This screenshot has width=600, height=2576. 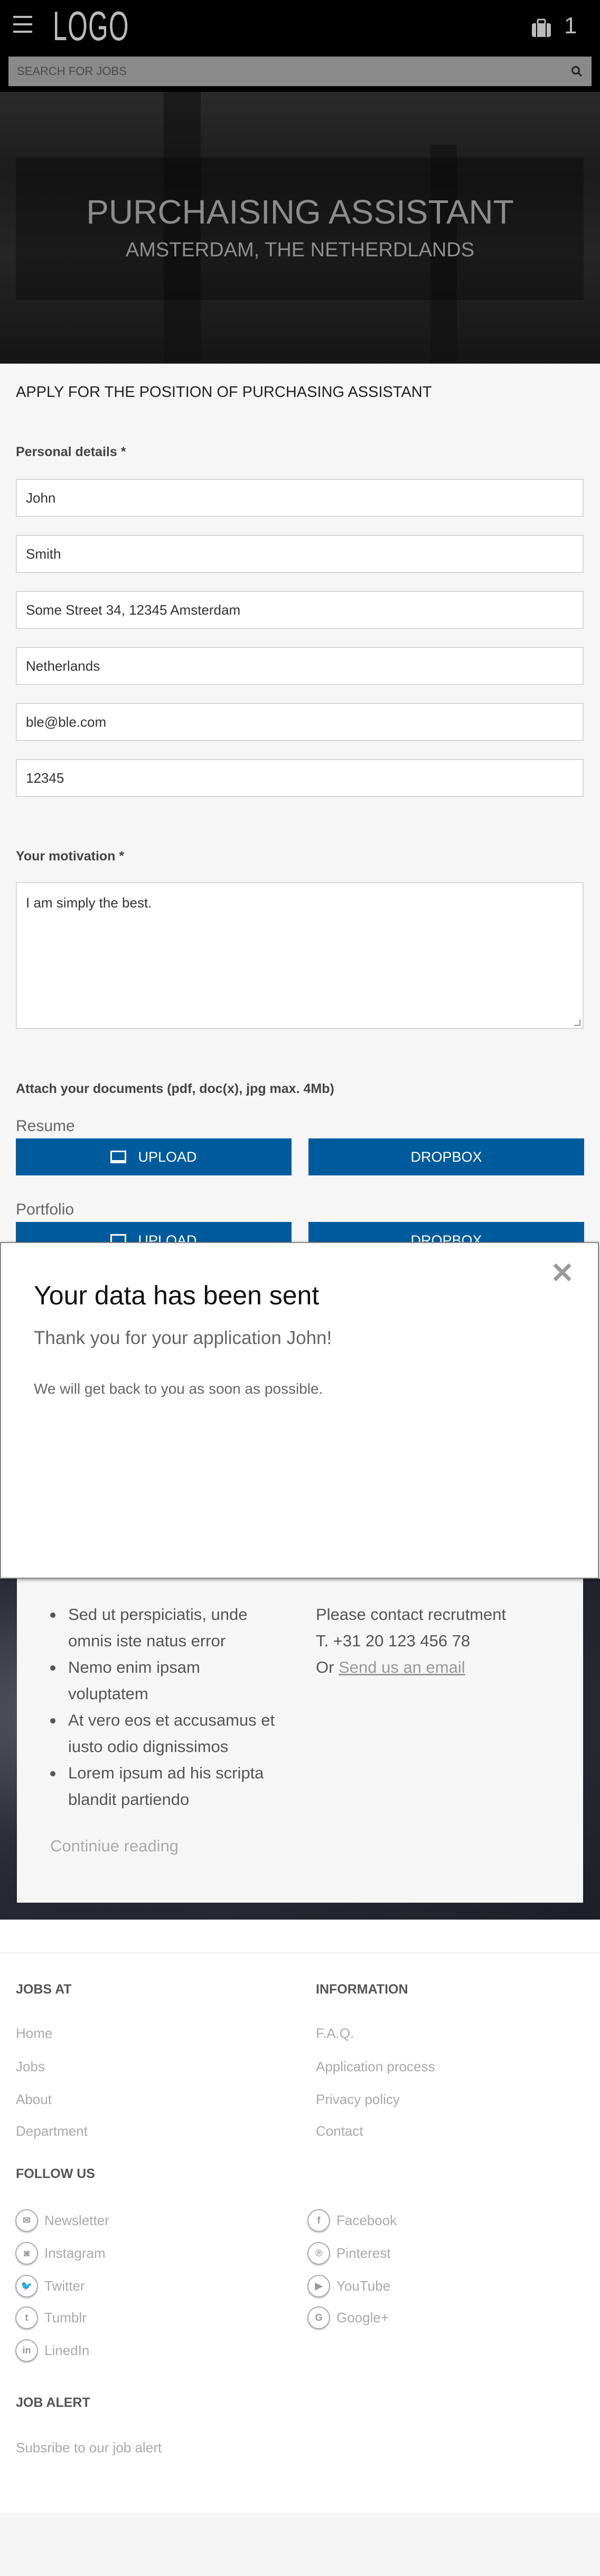 What do you see at coordinates (65, 2317) in the screenshot?
I see `social-label: Tumblr` at bounding box center [65, 2317].